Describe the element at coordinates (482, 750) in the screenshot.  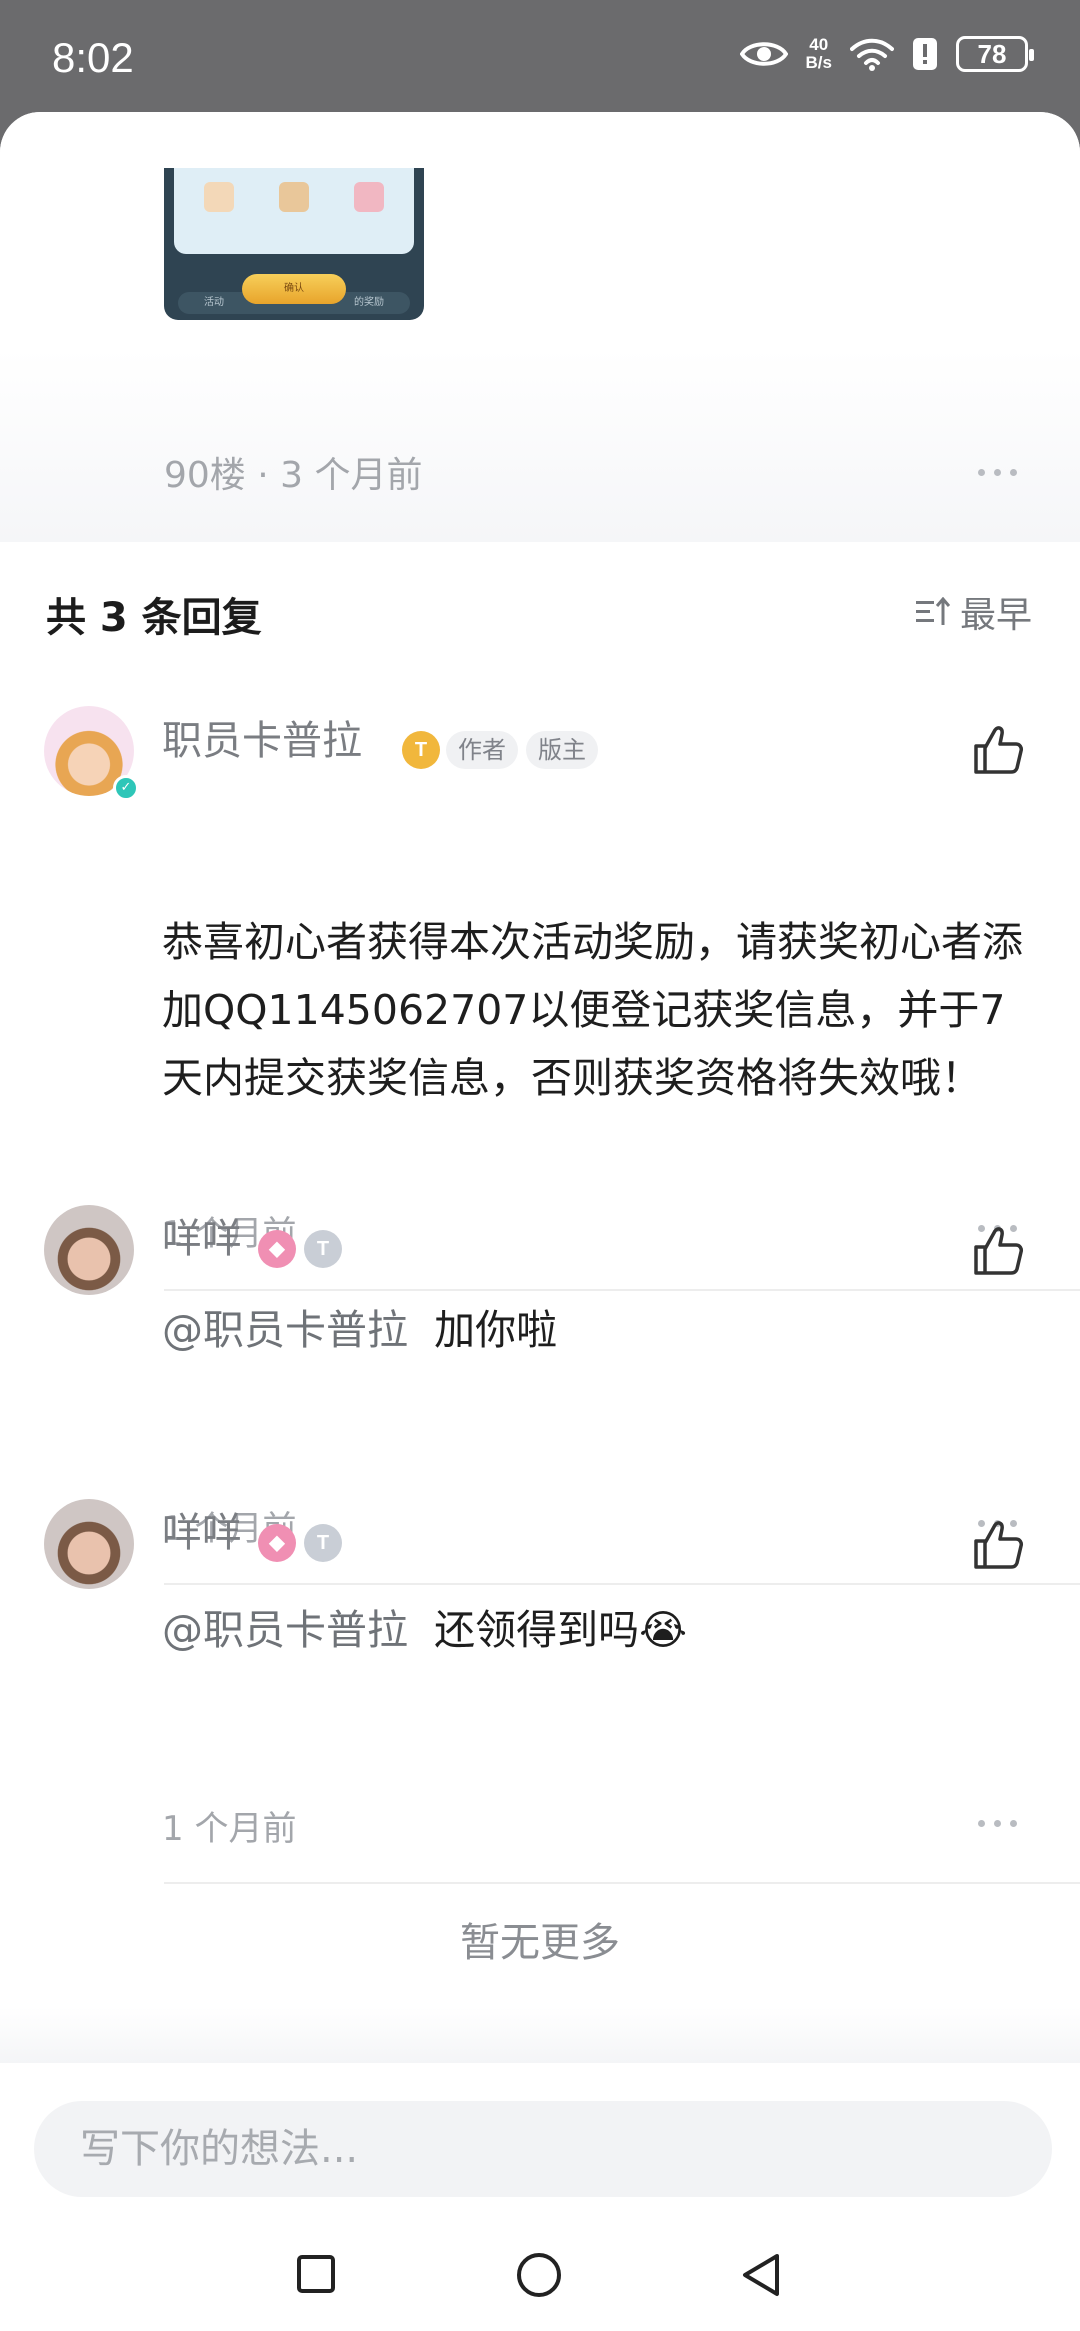
I see `author-tag: 作者` at that location.